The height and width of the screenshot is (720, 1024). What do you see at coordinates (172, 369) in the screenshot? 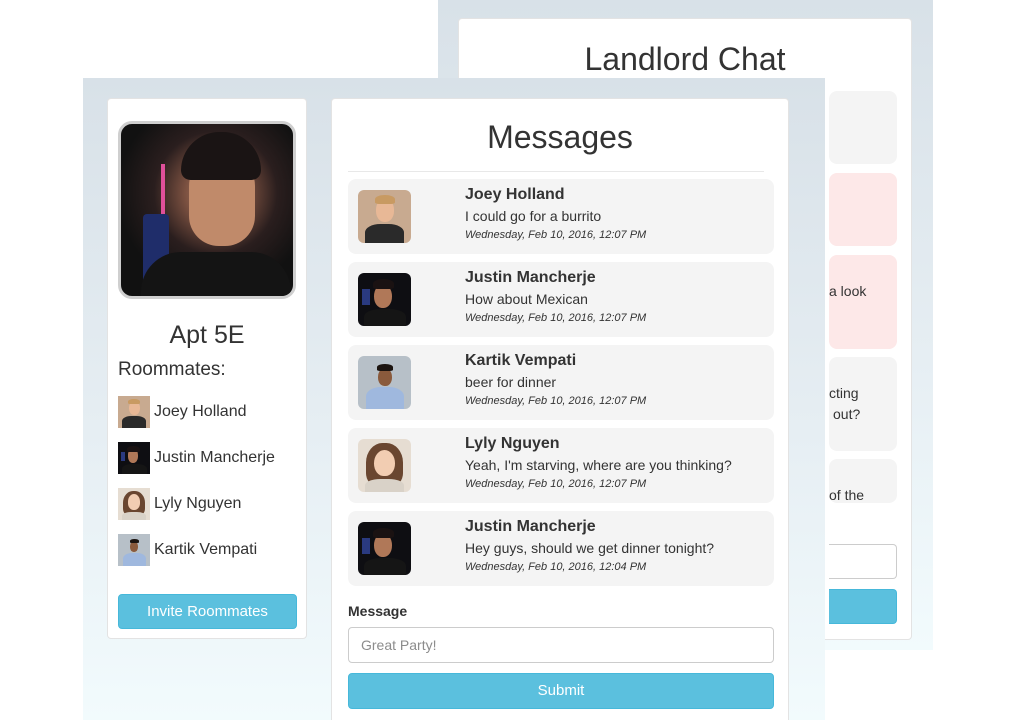
I see `roommates-heading: Roommates:` at bounding box center [172, 369].